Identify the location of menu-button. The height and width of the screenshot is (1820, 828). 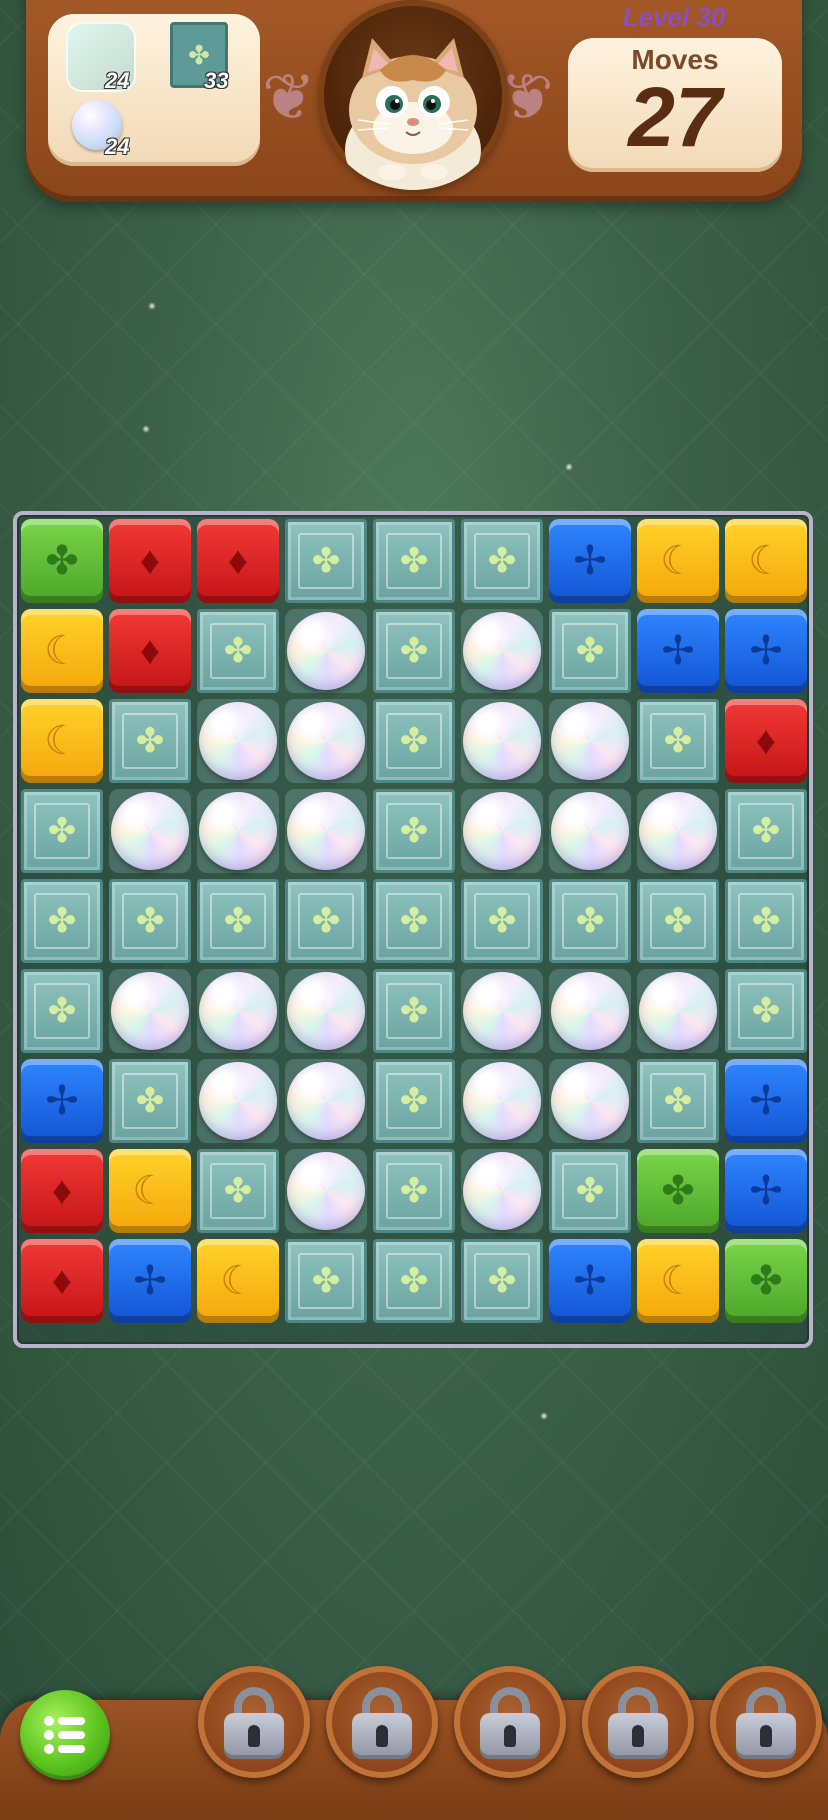
(65, 1735).